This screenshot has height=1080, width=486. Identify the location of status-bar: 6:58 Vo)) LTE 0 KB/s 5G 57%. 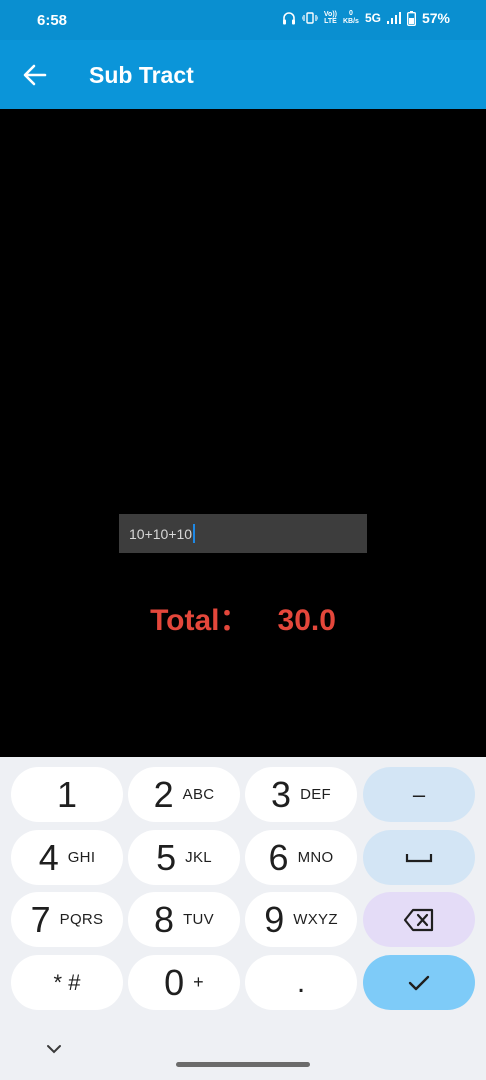
(243, 20).